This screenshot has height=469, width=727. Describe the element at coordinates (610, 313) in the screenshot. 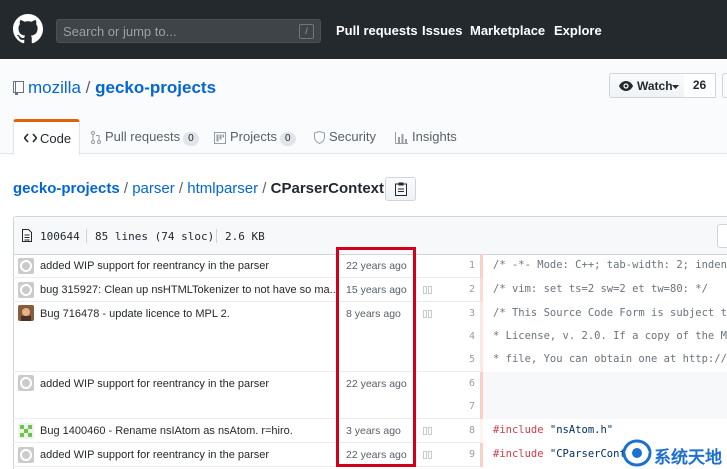

I see `code-line: /* This Source Code Form is subject to` at that location.